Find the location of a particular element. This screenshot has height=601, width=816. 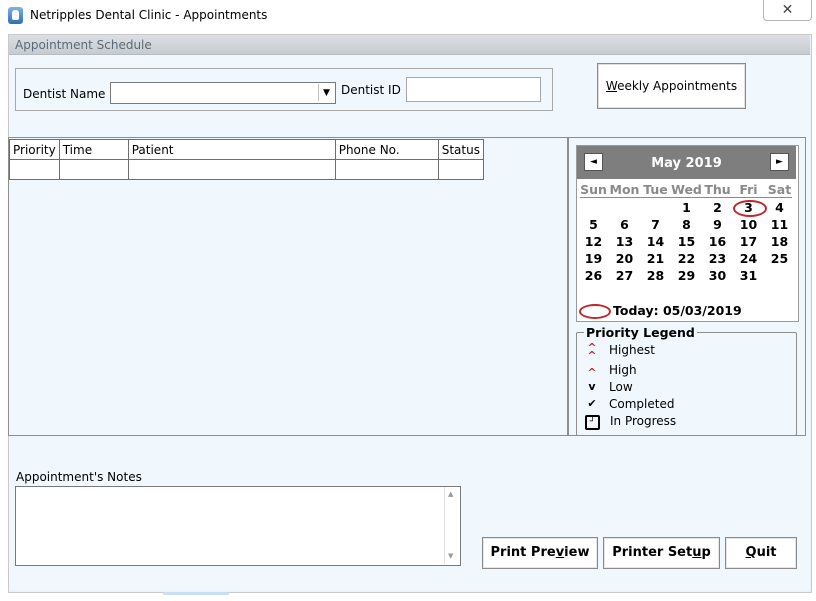

print-preview-mnemonic: v is located at coordinates (560, 552).